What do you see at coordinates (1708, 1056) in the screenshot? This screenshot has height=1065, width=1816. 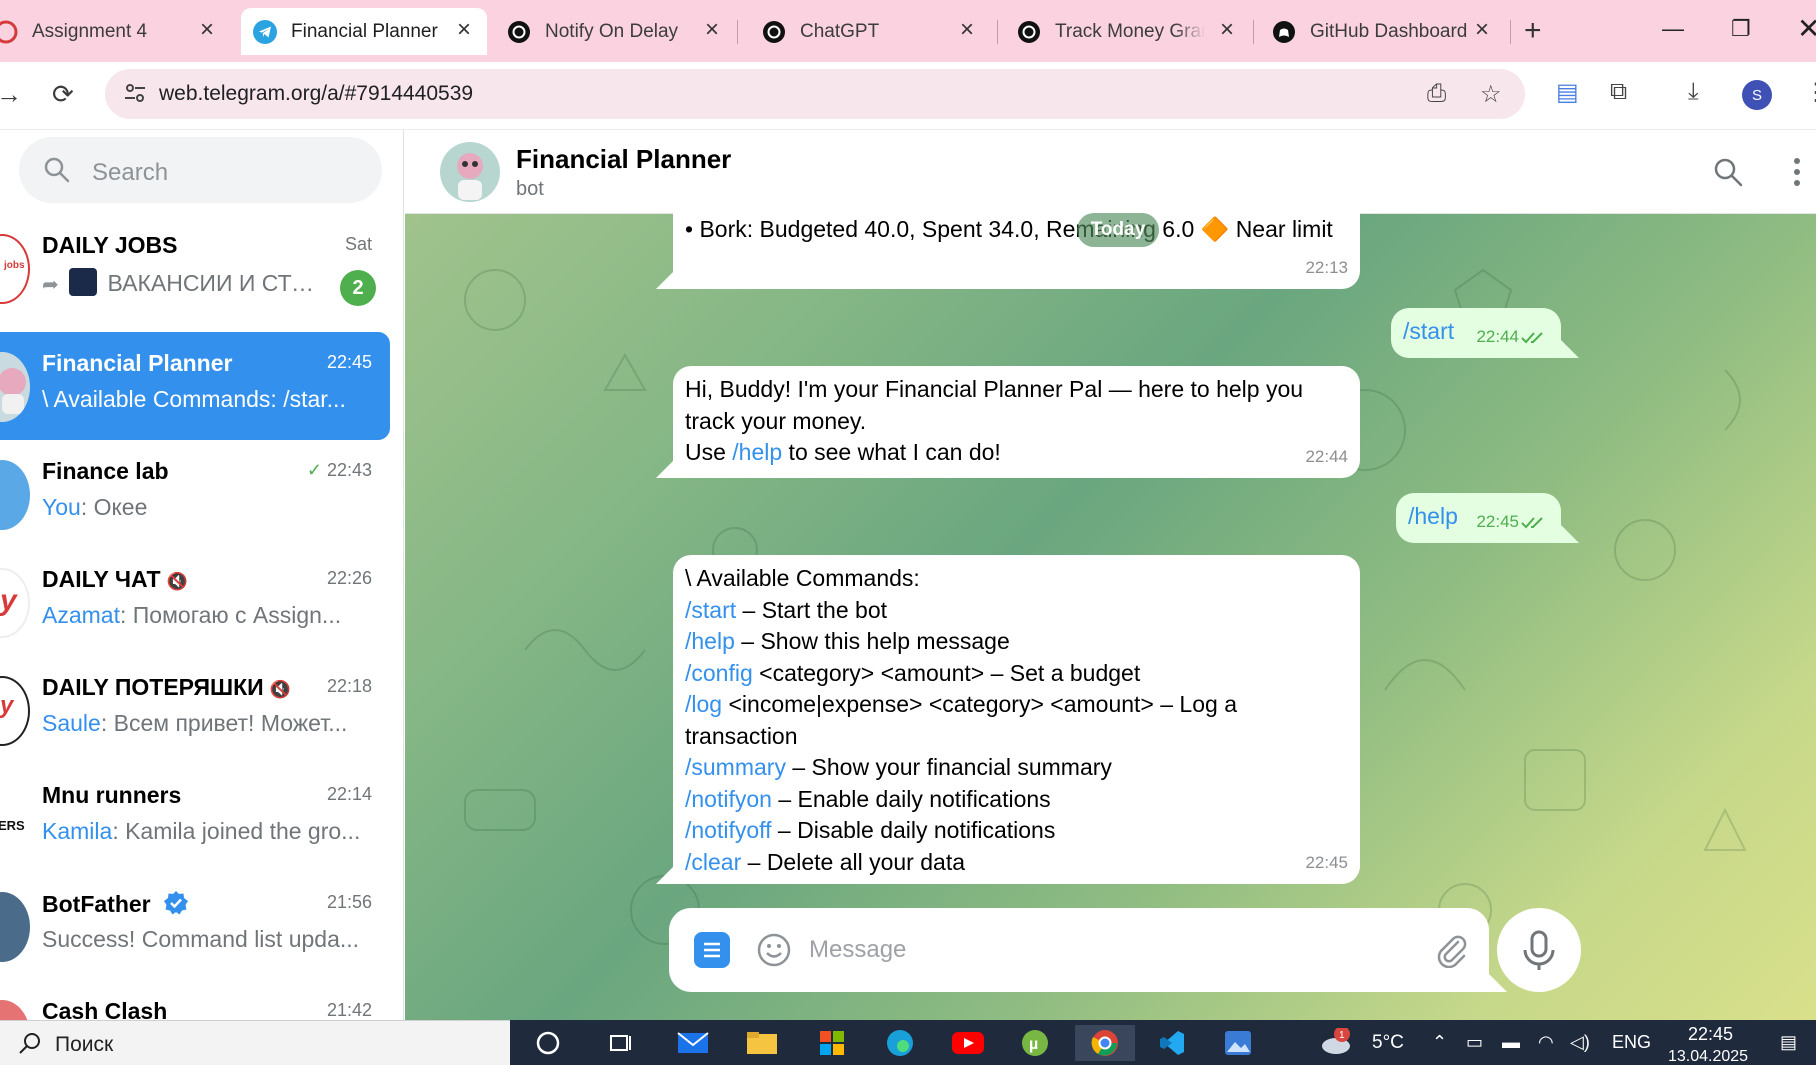 I see `clock-date: 13.04.2025` at bounding box center [1708, 1056].